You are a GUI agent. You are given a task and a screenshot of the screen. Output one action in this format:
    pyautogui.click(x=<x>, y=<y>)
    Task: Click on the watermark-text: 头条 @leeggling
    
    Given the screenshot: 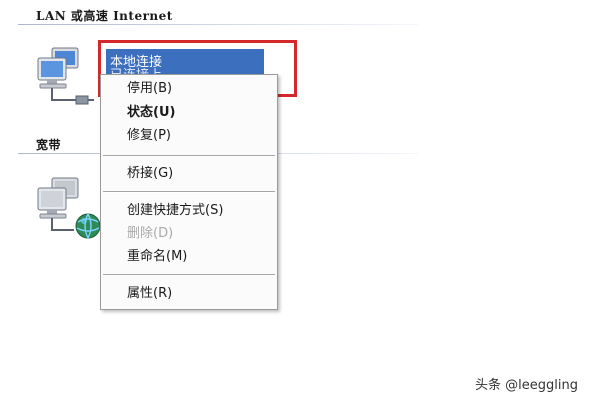 What is the action you would take?
    pyautogui.click(x=526, y=385)
    